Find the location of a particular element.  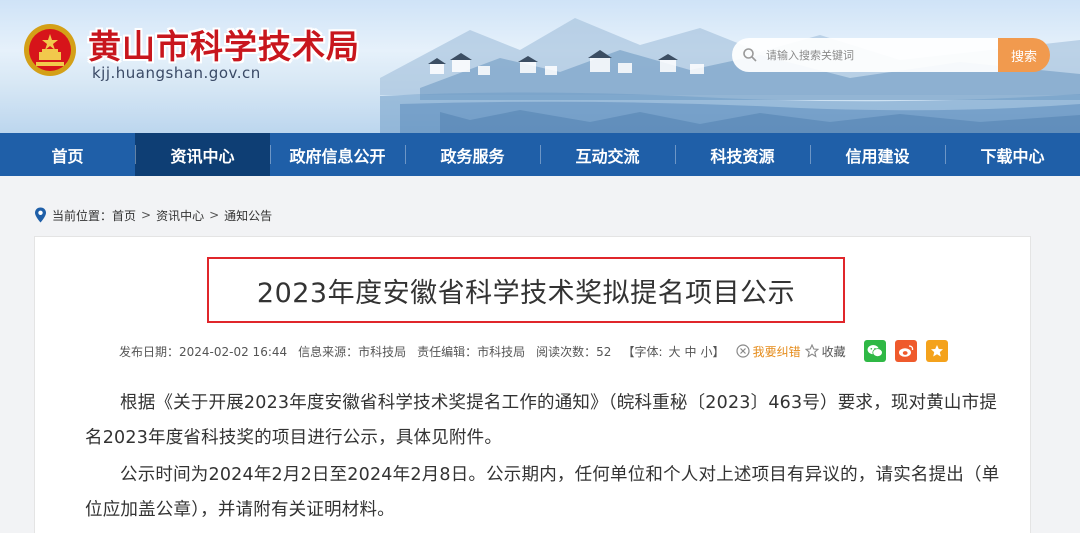

star-icon is located at coordinates (811, 351).